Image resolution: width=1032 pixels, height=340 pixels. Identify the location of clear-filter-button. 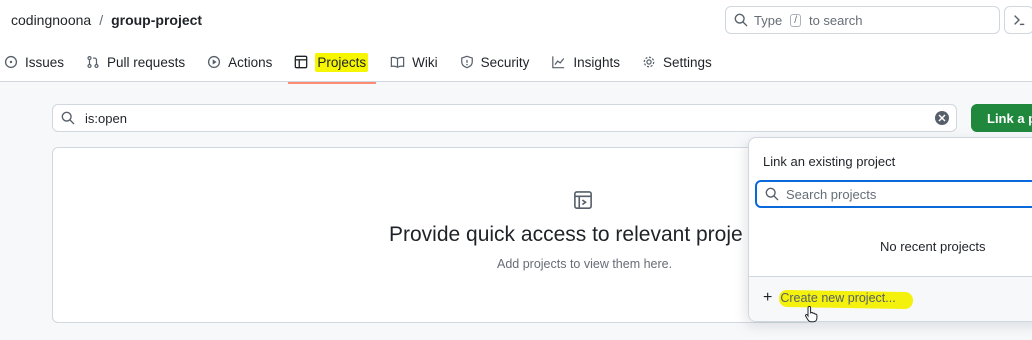
(942, 118).